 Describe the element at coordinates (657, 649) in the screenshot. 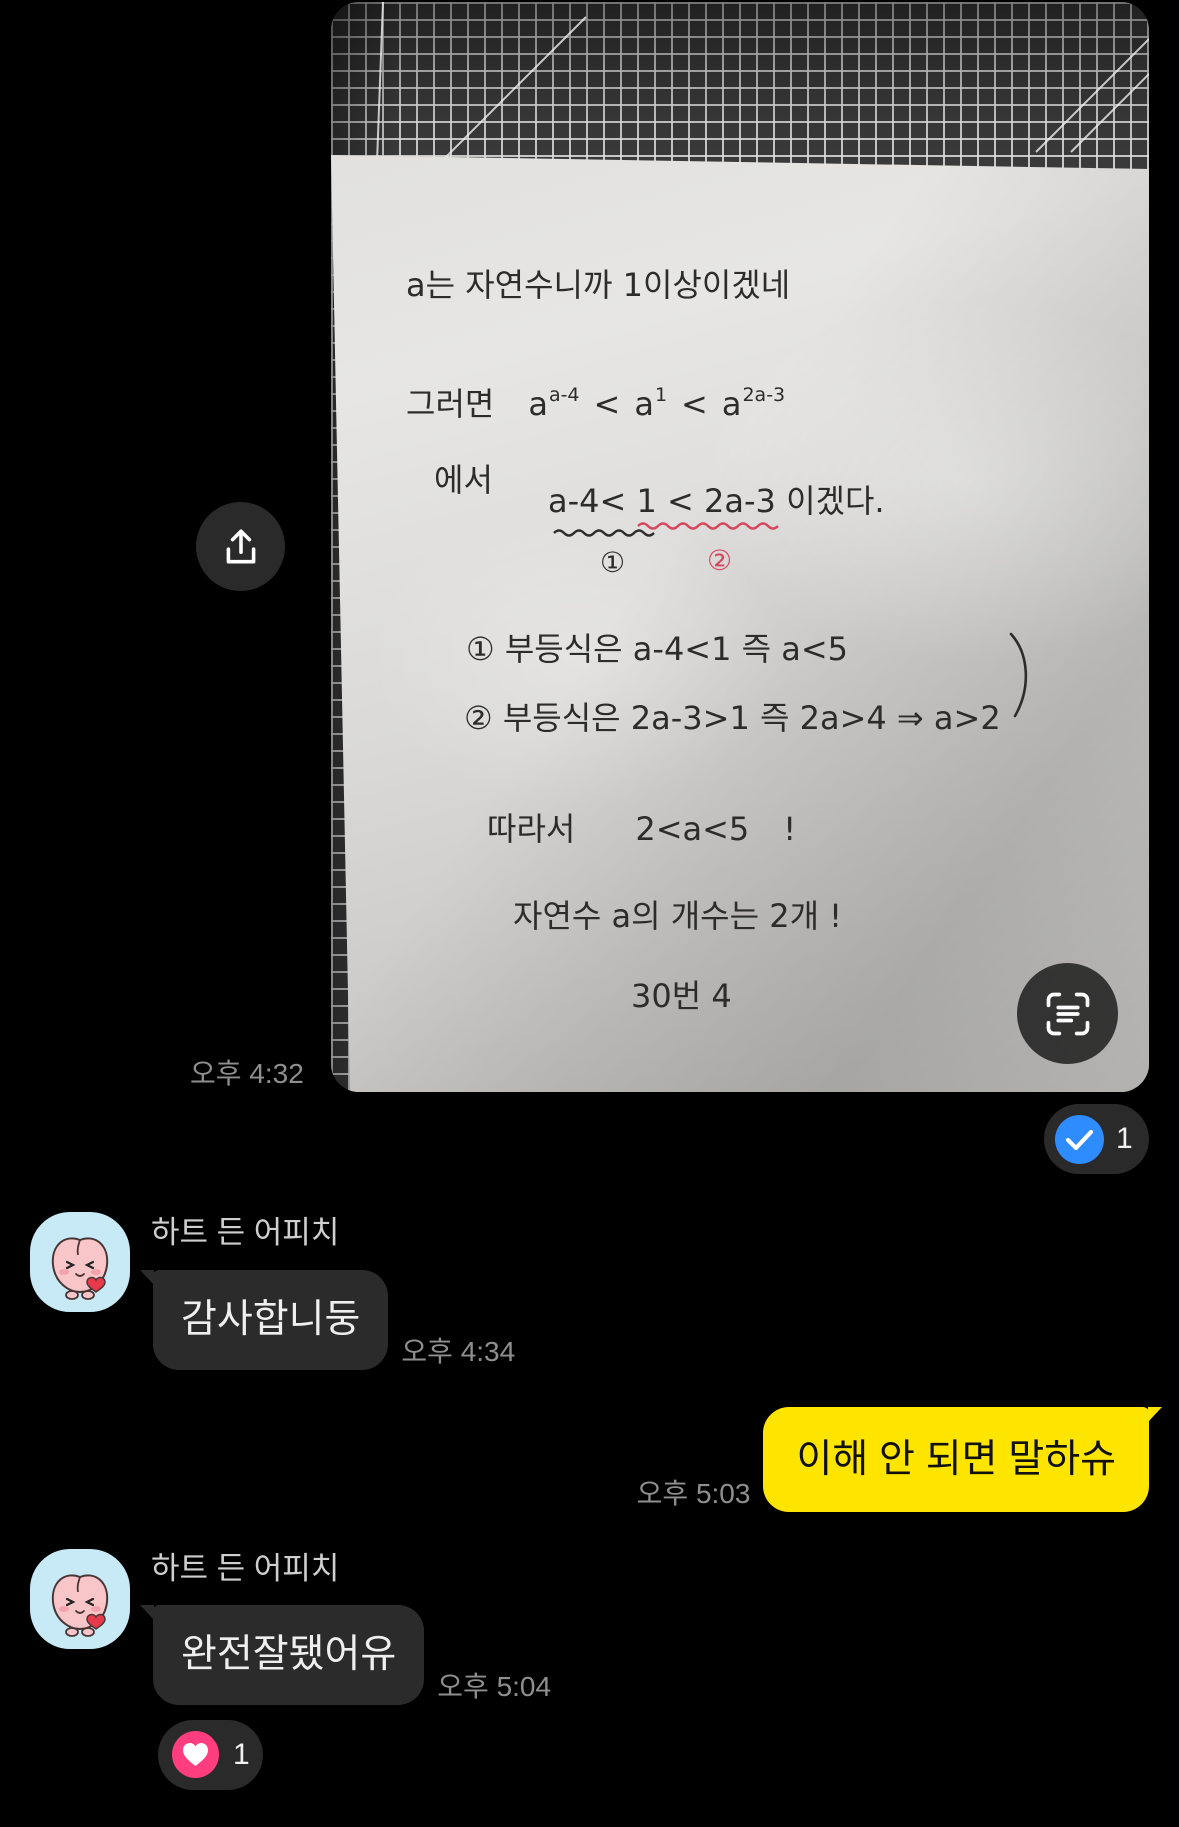

I see `note-line-5: ① 부등식은 a-4<1 즉 a<5` at that location.